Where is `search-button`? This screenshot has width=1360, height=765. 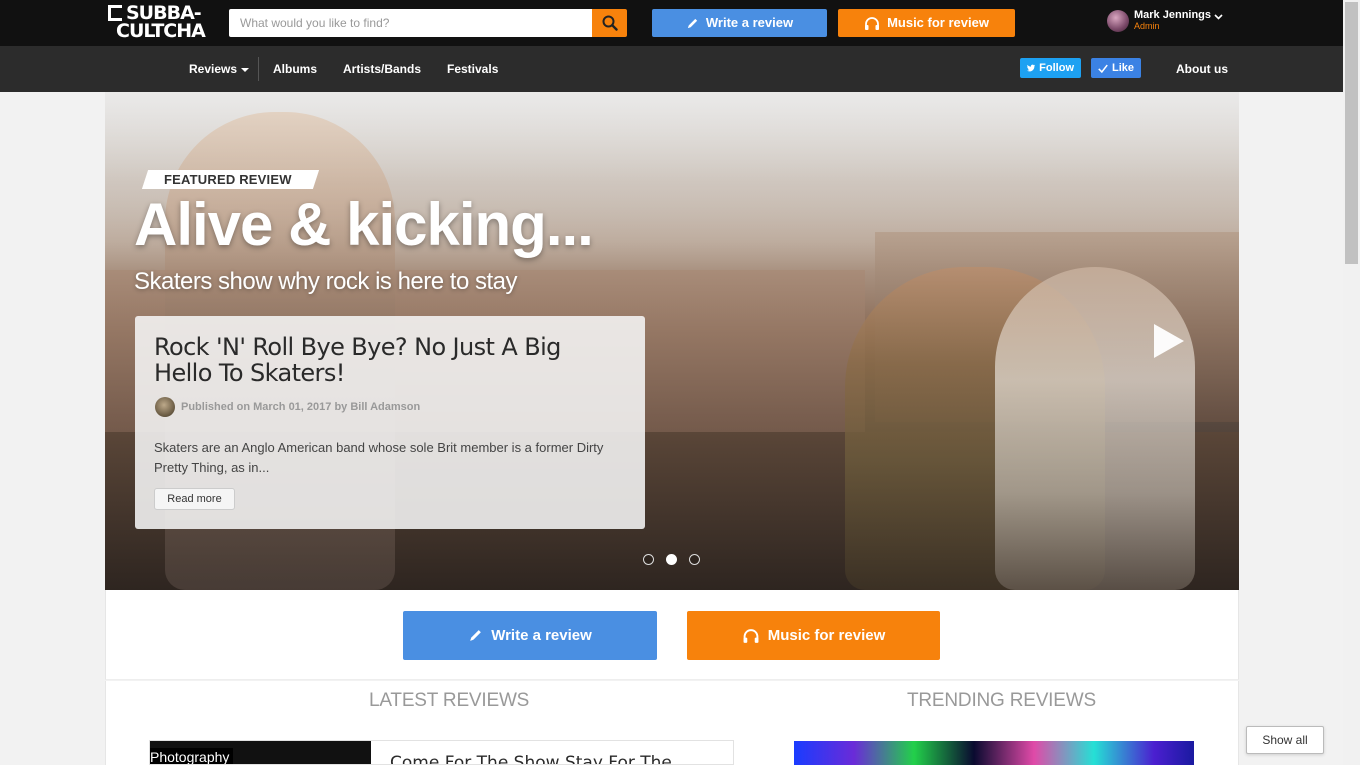
search-button is located at coordinates (609, 23).